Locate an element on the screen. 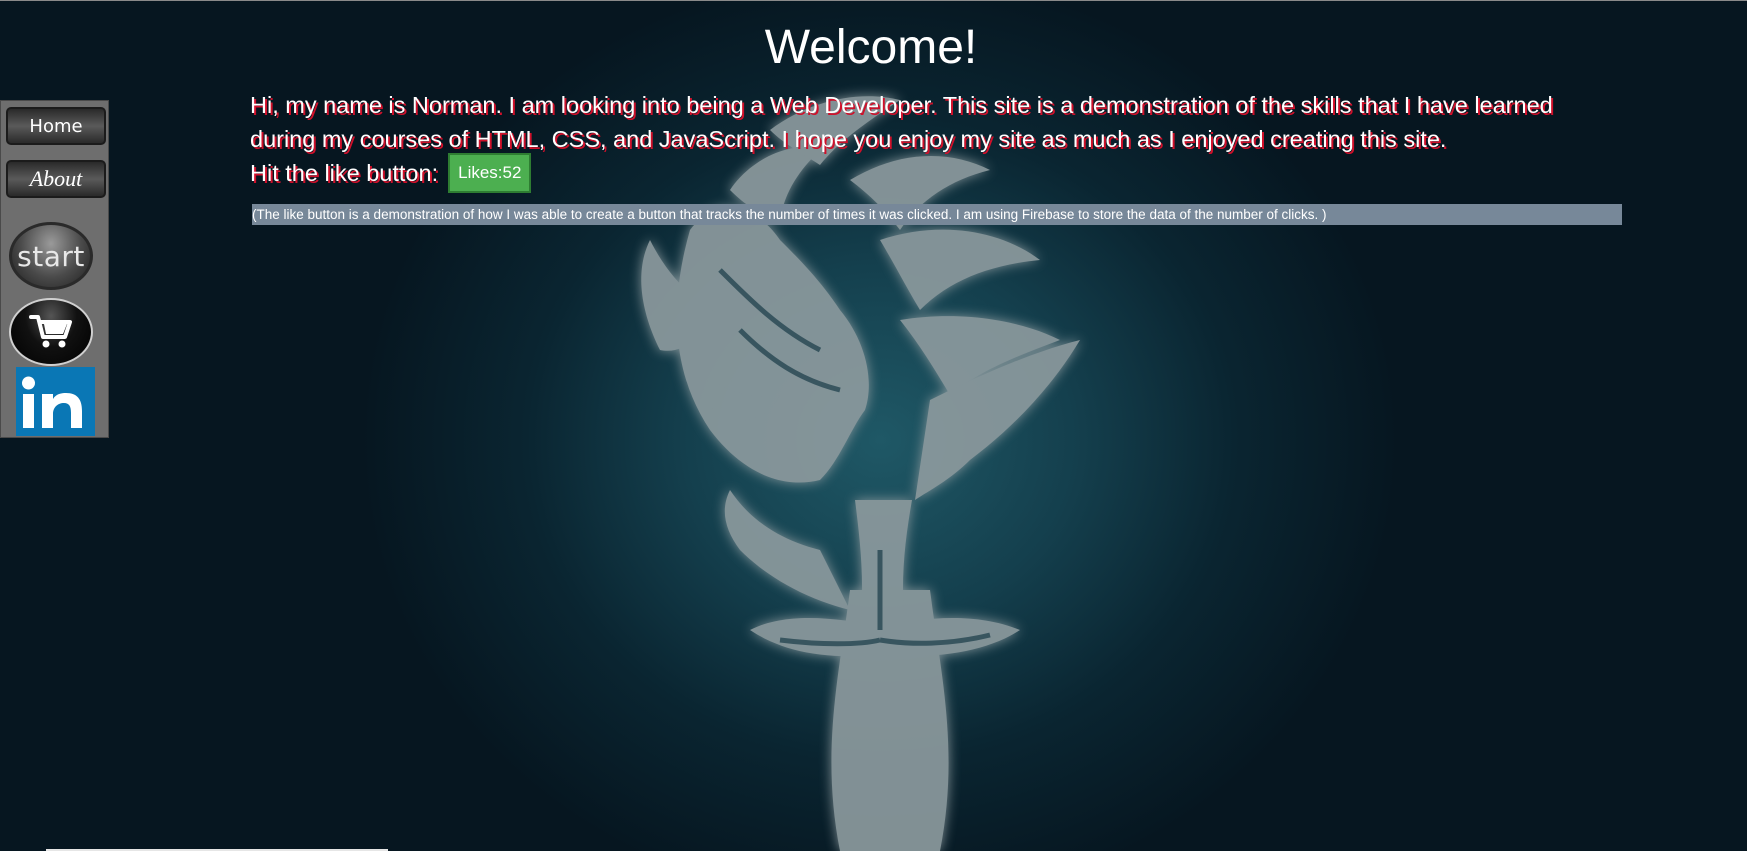  cart-button is located at coordinates (51, 332).